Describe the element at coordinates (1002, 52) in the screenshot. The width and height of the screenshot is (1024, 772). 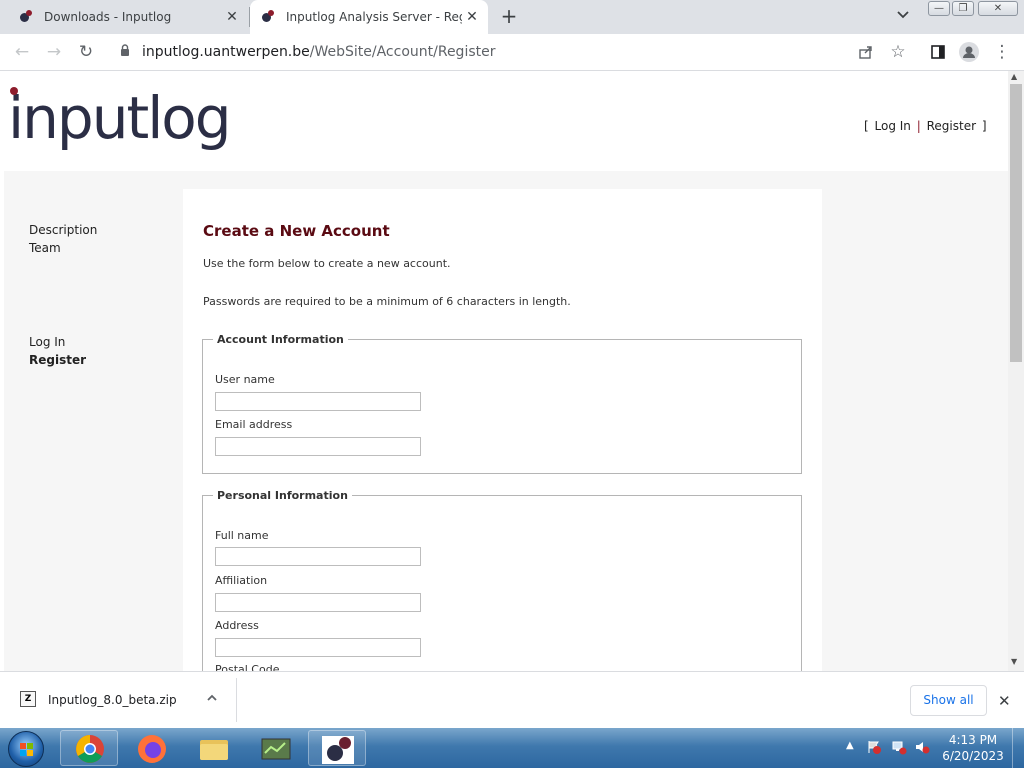
I see `kebab-menu-icon: ⋮` at that location.